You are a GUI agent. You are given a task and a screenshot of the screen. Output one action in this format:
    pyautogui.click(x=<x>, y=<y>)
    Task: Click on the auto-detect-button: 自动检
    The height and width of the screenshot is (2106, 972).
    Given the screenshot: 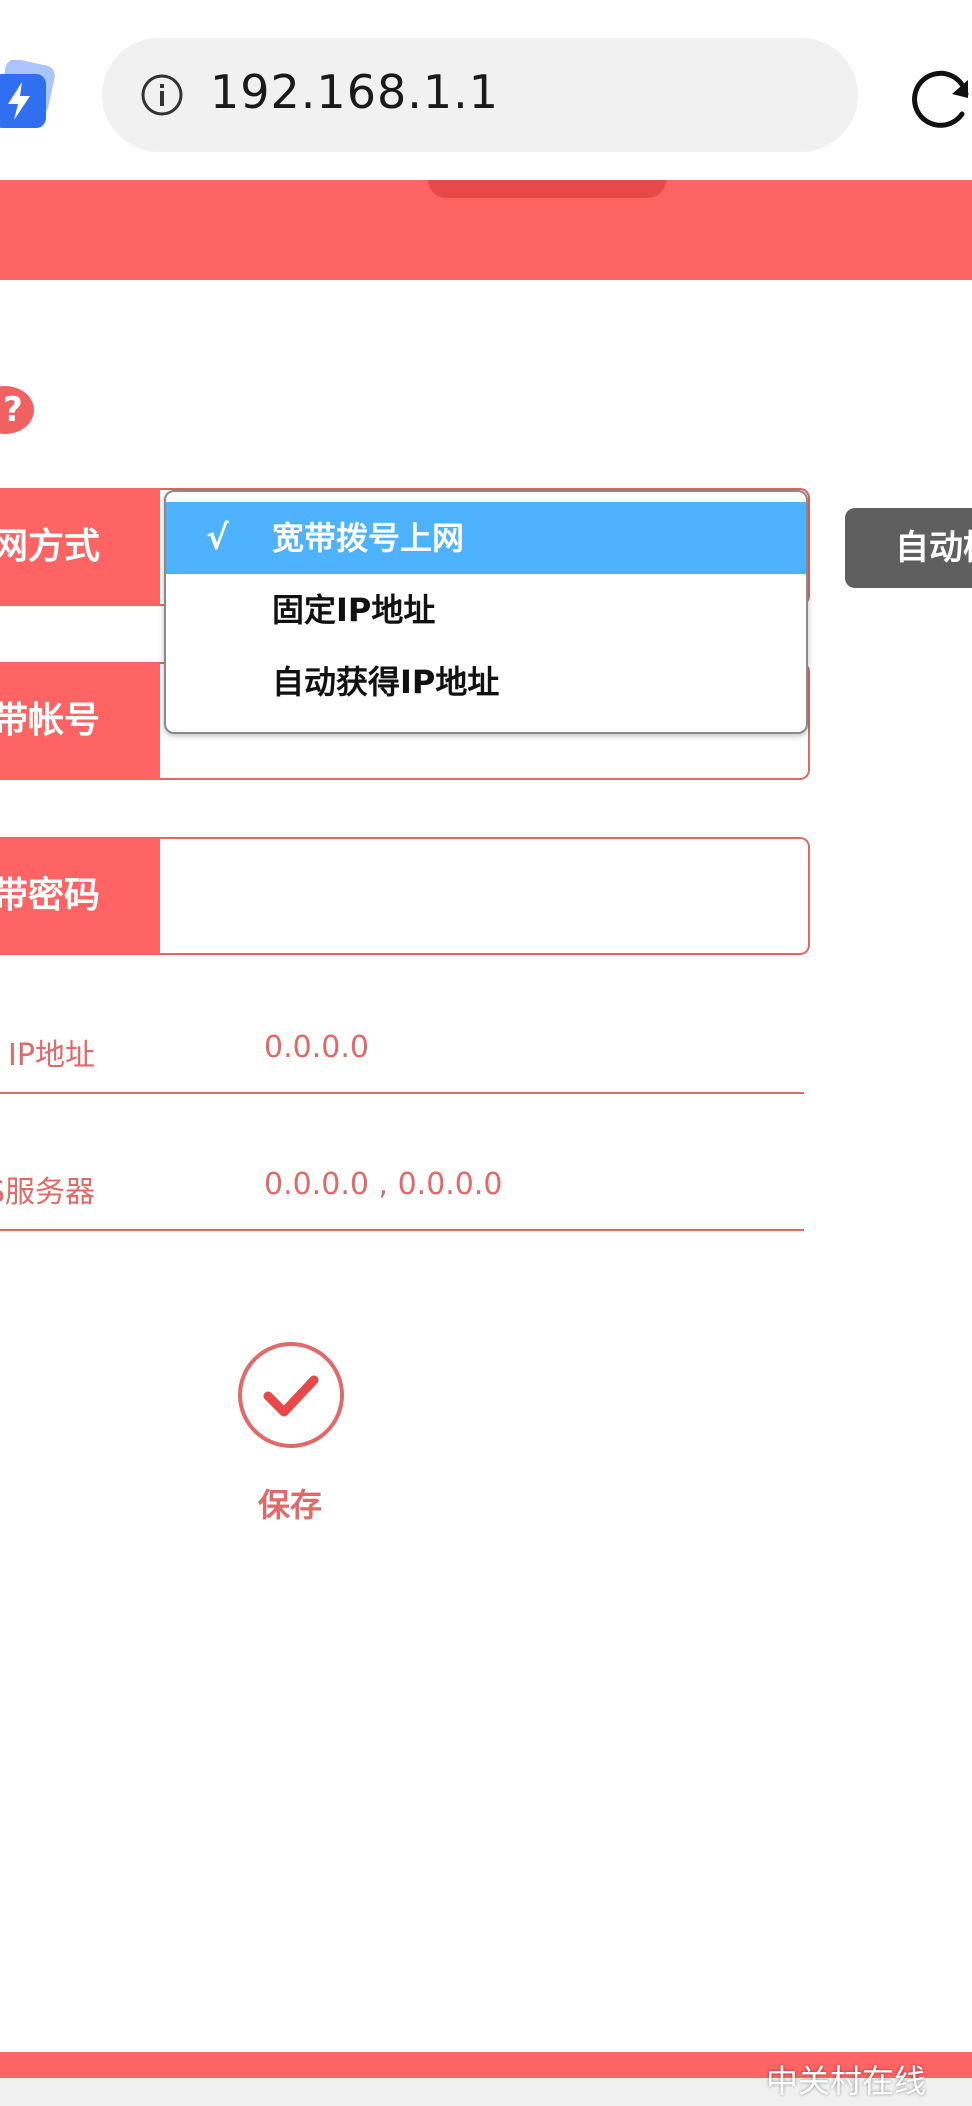 What is the action you would take?
    pyautogui.click(x=908, y=548)
    